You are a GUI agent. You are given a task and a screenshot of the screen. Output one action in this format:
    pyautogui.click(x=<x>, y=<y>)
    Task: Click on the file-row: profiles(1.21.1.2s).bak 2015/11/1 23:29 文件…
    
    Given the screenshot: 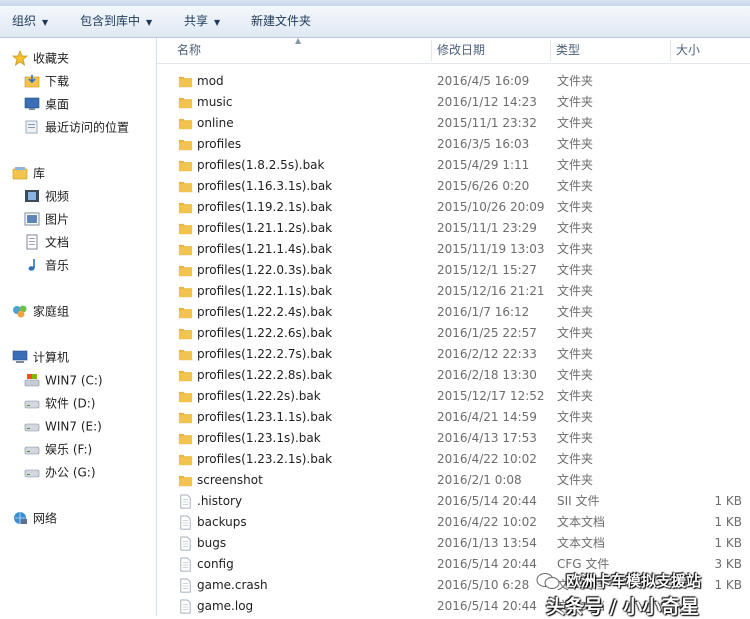 What is the action you would take?
    pyautogui.click(x=453, y=228)
    